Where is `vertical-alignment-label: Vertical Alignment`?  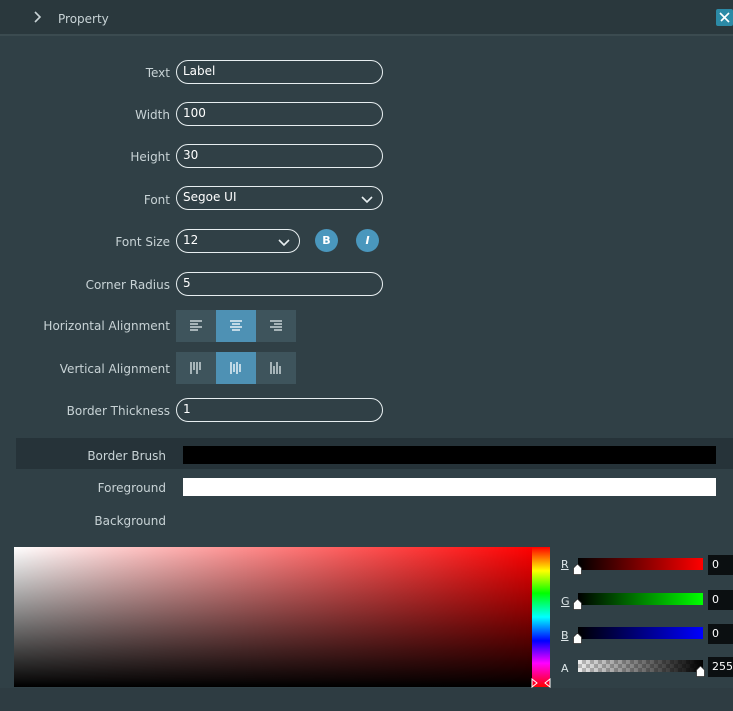
vertical-alignment-label: Vertical Alignment is located at coordinates (114, 369).